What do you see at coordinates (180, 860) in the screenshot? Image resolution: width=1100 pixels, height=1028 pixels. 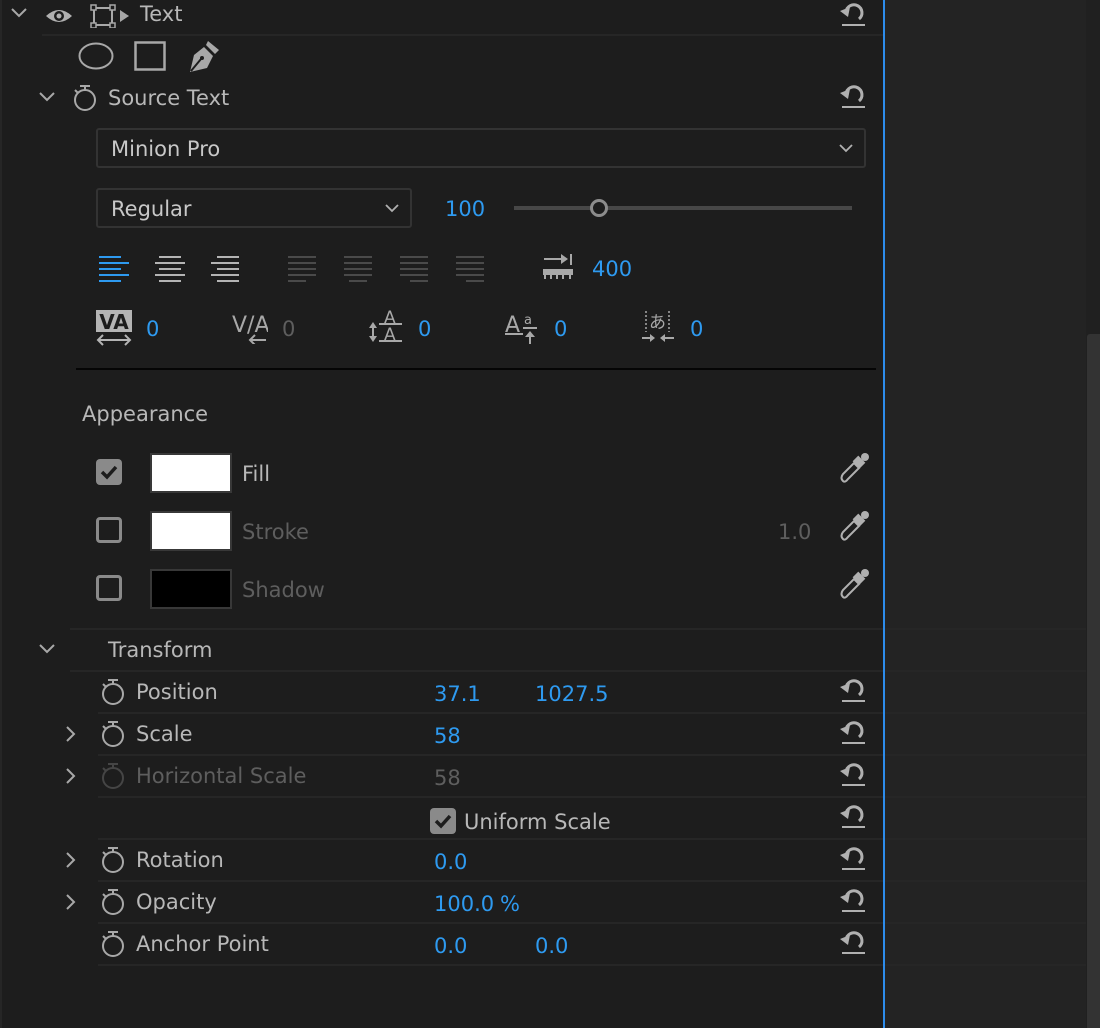 I see `rotation-label: Rotation` at bounding box center [180, 860].